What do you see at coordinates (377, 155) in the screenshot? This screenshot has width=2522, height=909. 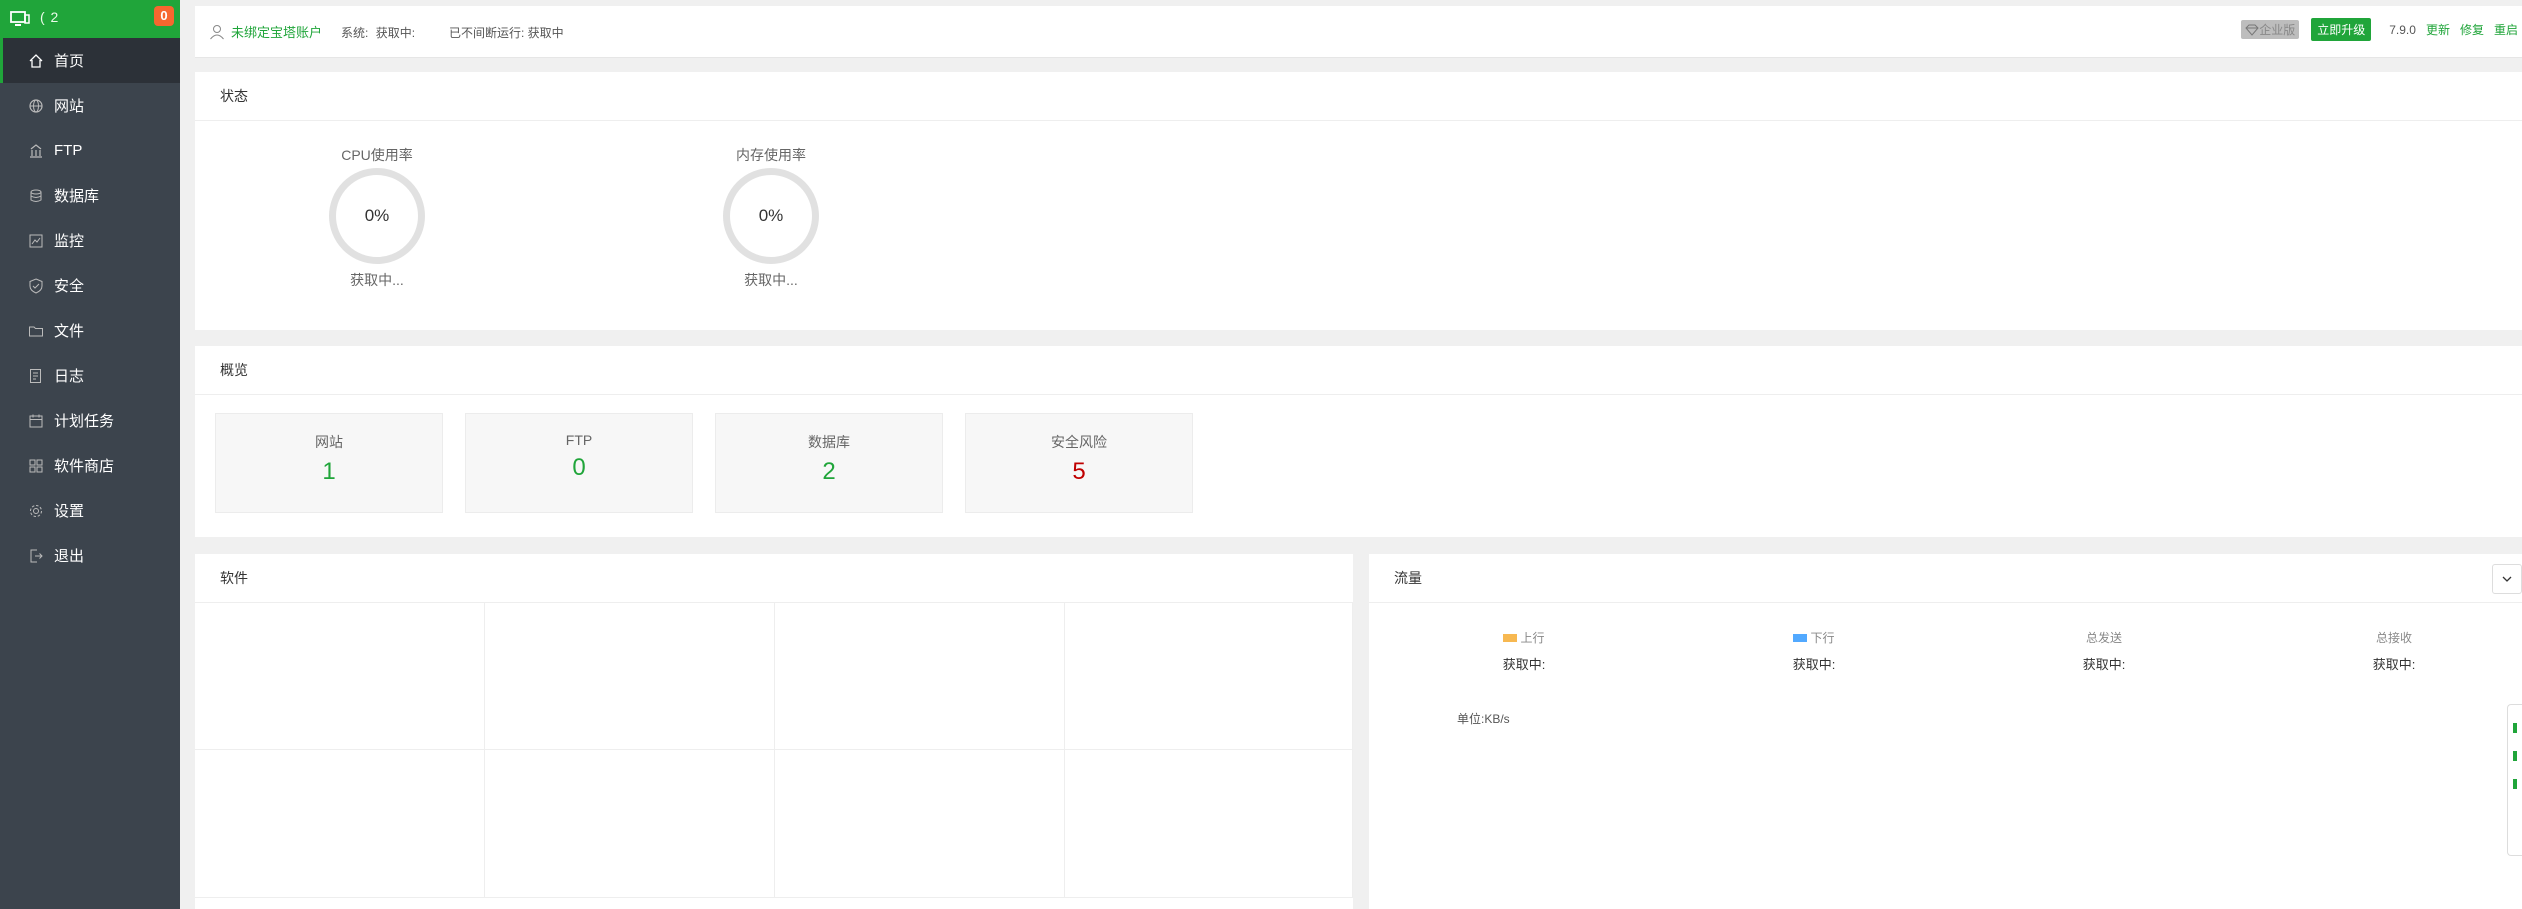 I see `cpu-gauge-label: CPU使用率` at bounding box center [377, 155].